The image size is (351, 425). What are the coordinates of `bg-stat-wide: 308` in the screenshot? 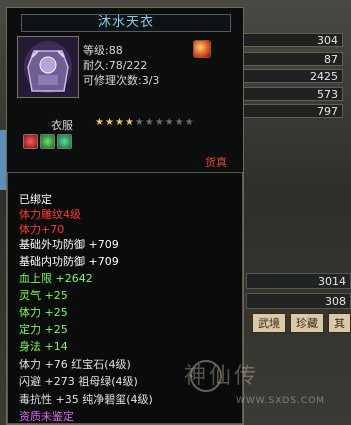 It's located at (298, 301).